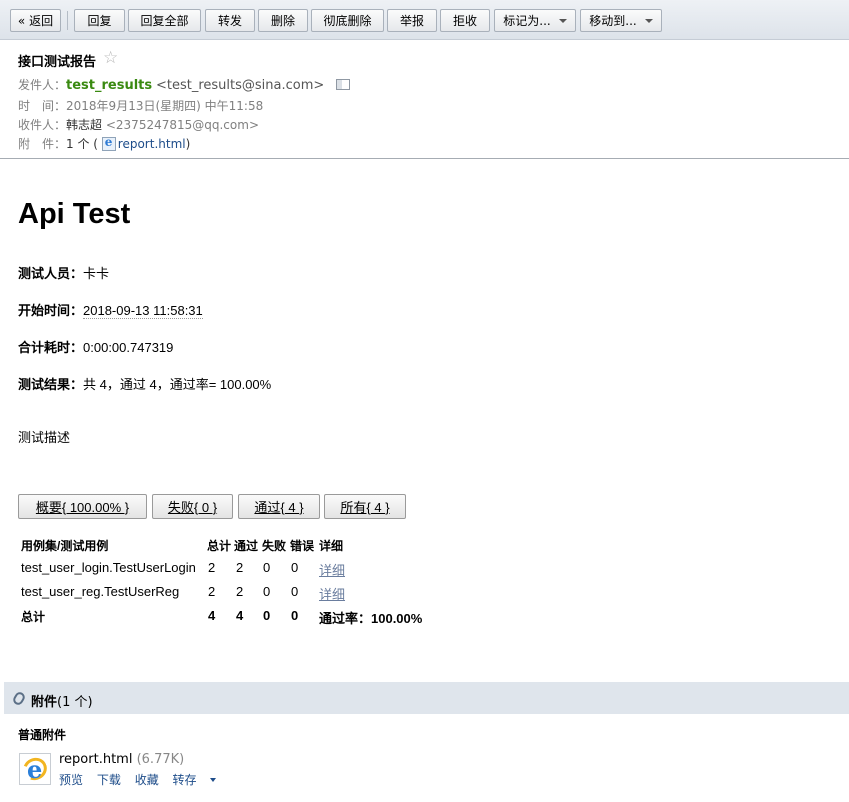 Image resolution: width=849 pixels, height=802 pixels. Describe the element at coordinates (279, 506) in the screenshot. I see `passed-filter-button: 通过{ 4 }` at that location.